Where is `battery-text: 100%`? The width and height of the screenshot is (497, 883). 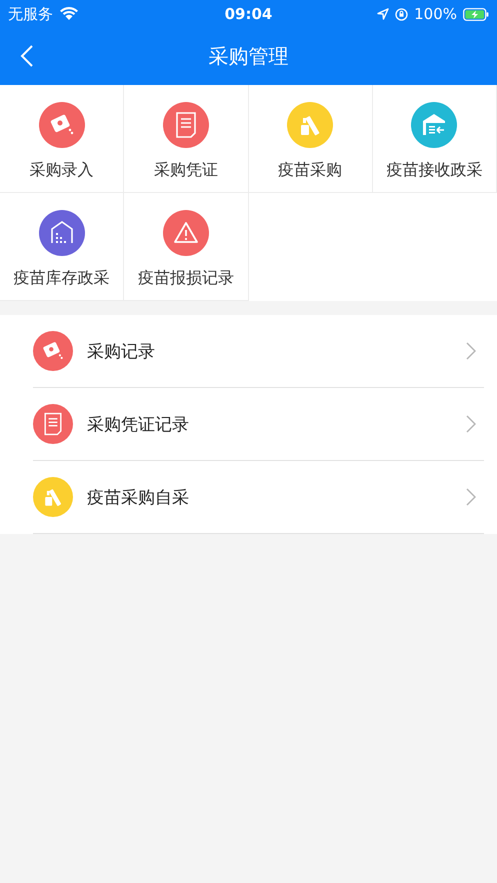
battery-text: 100% is located at coordinates (435, 14).